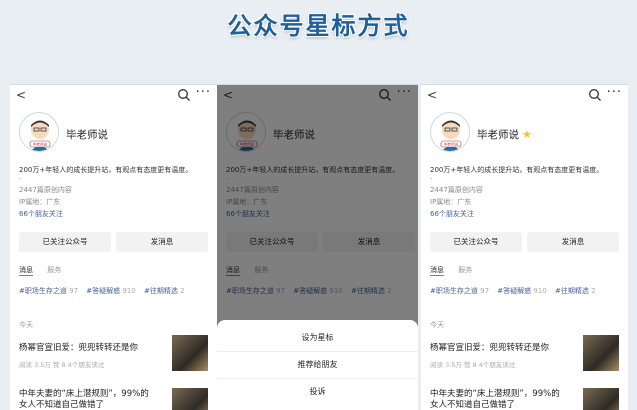  Describe the element at coordinates (87, 135) in the screenshot. I see `account-name: 毕老师说` at that location.